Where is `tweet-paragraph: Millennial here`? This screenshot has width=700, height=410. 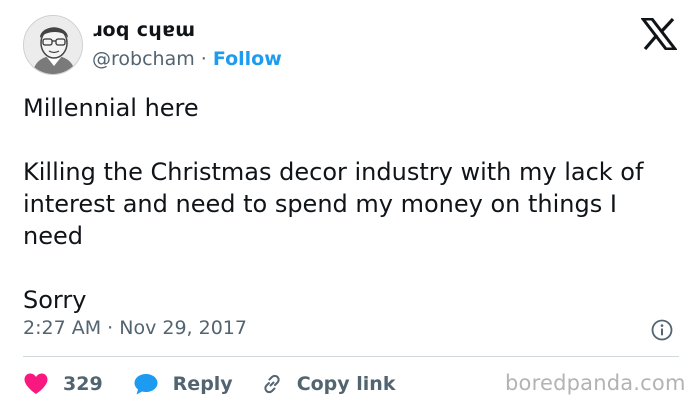 tweet-paragraph: Millennial here is located at coordinates (111, 108).